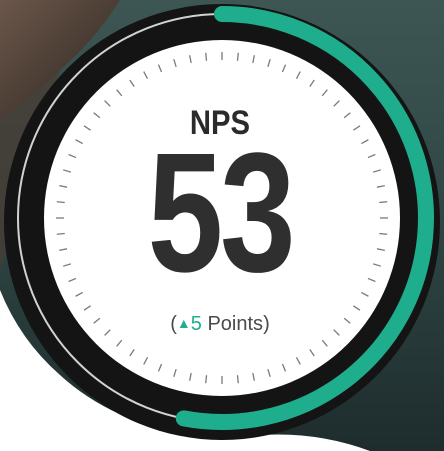  I want to click on change-amount: 5, so click(196, 324).